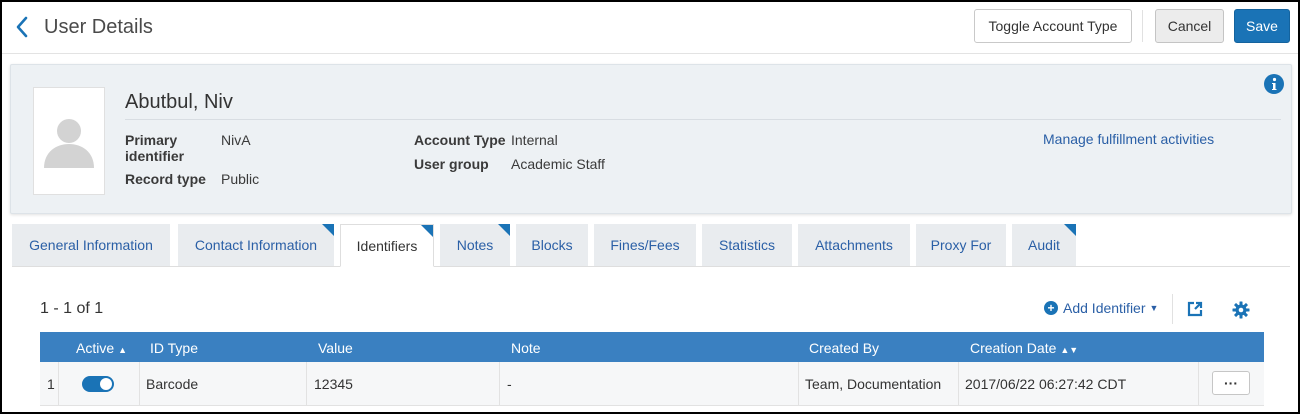 Image resolution: width=1300 pixels, height=414 pixels. Describe the element at coordinates (1195, 309) in the screenshot. I see `export-icon` at that location.